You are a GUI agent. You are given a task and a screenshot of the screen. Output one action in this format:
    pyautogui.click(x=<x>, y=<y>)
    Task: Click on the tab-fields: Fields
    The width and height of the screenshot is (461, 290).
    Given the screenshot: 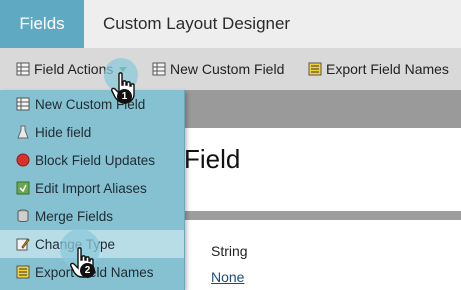 What is the action you would take?
    pyautogui.click(x=42, y=24)
    